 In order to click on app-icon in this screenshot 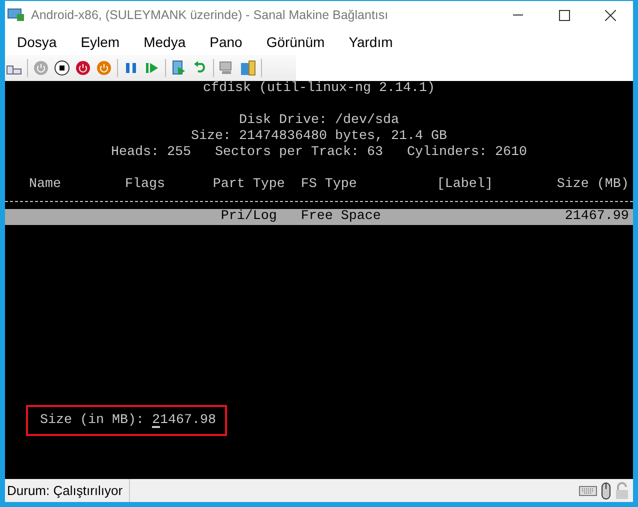, I will do `click(16, 15)`.